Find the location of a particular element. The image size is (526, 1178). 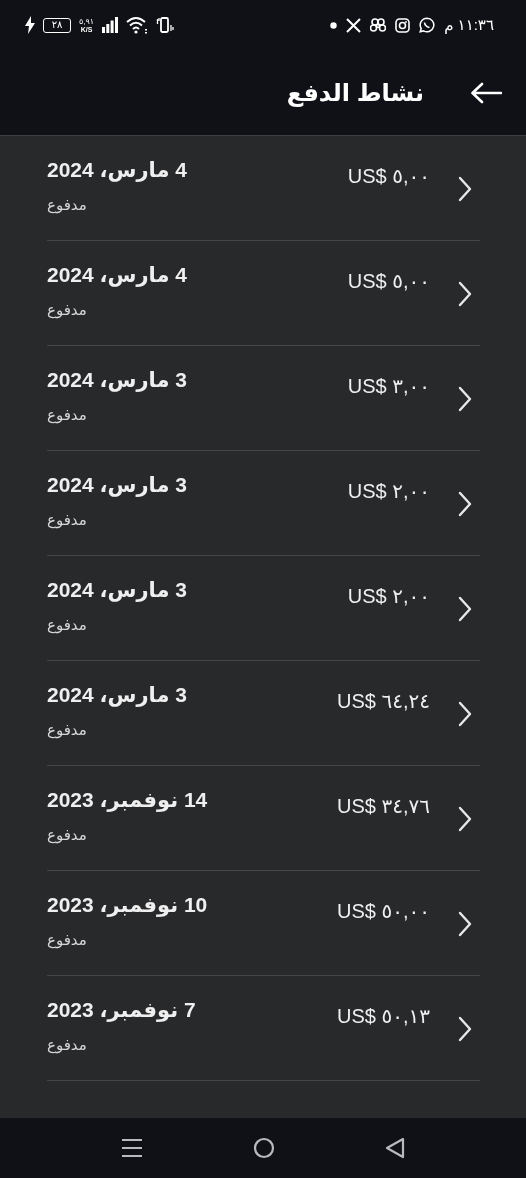

payment-amount: US$ ٥٠,٠٠ is located at coordinates (383, 911).